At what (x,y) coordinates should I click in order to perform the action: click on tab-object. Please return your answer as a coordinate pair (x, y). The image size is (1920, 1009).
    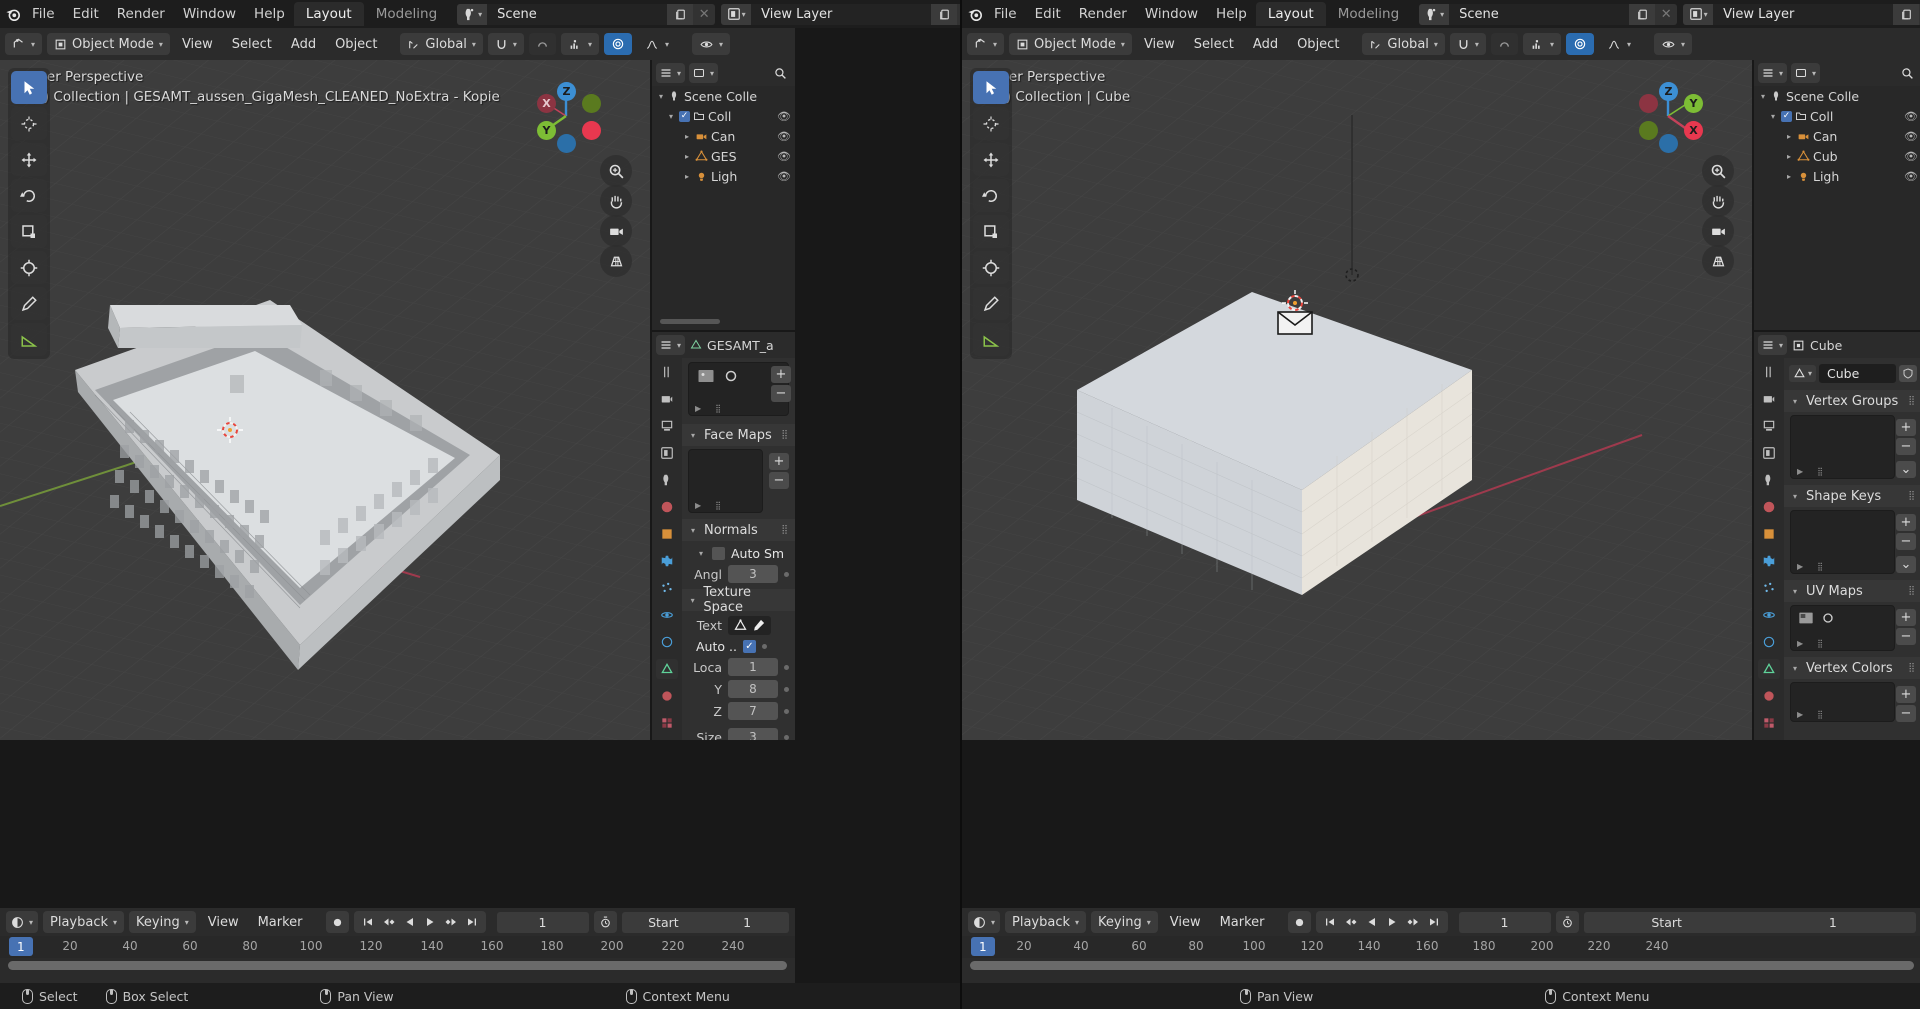
    Looking at the image, I should click on (667, 534).